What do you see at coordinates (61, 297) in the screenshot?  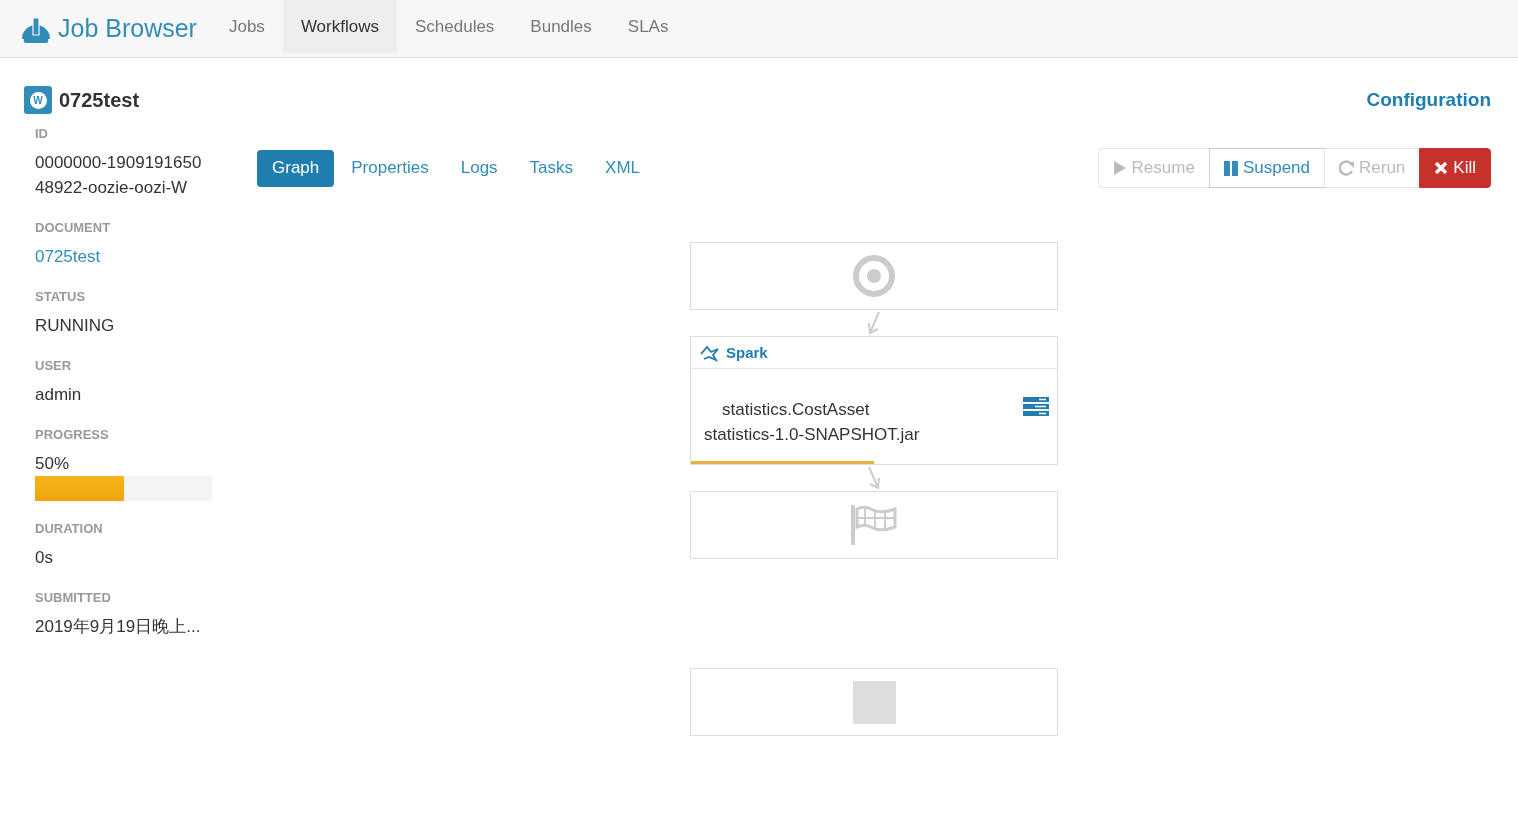 I see `property-label: STATUS` at bounding box center [61, 297].